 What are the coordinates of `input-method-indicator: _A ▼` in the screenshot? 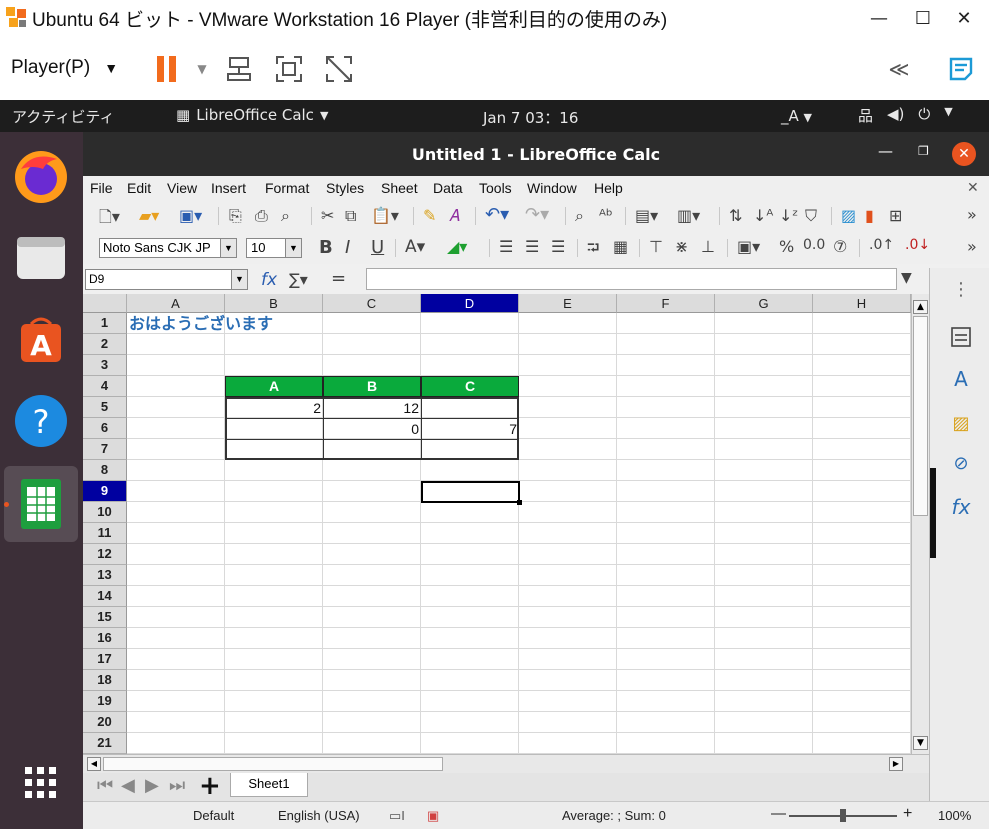 It's located at (796, 116).